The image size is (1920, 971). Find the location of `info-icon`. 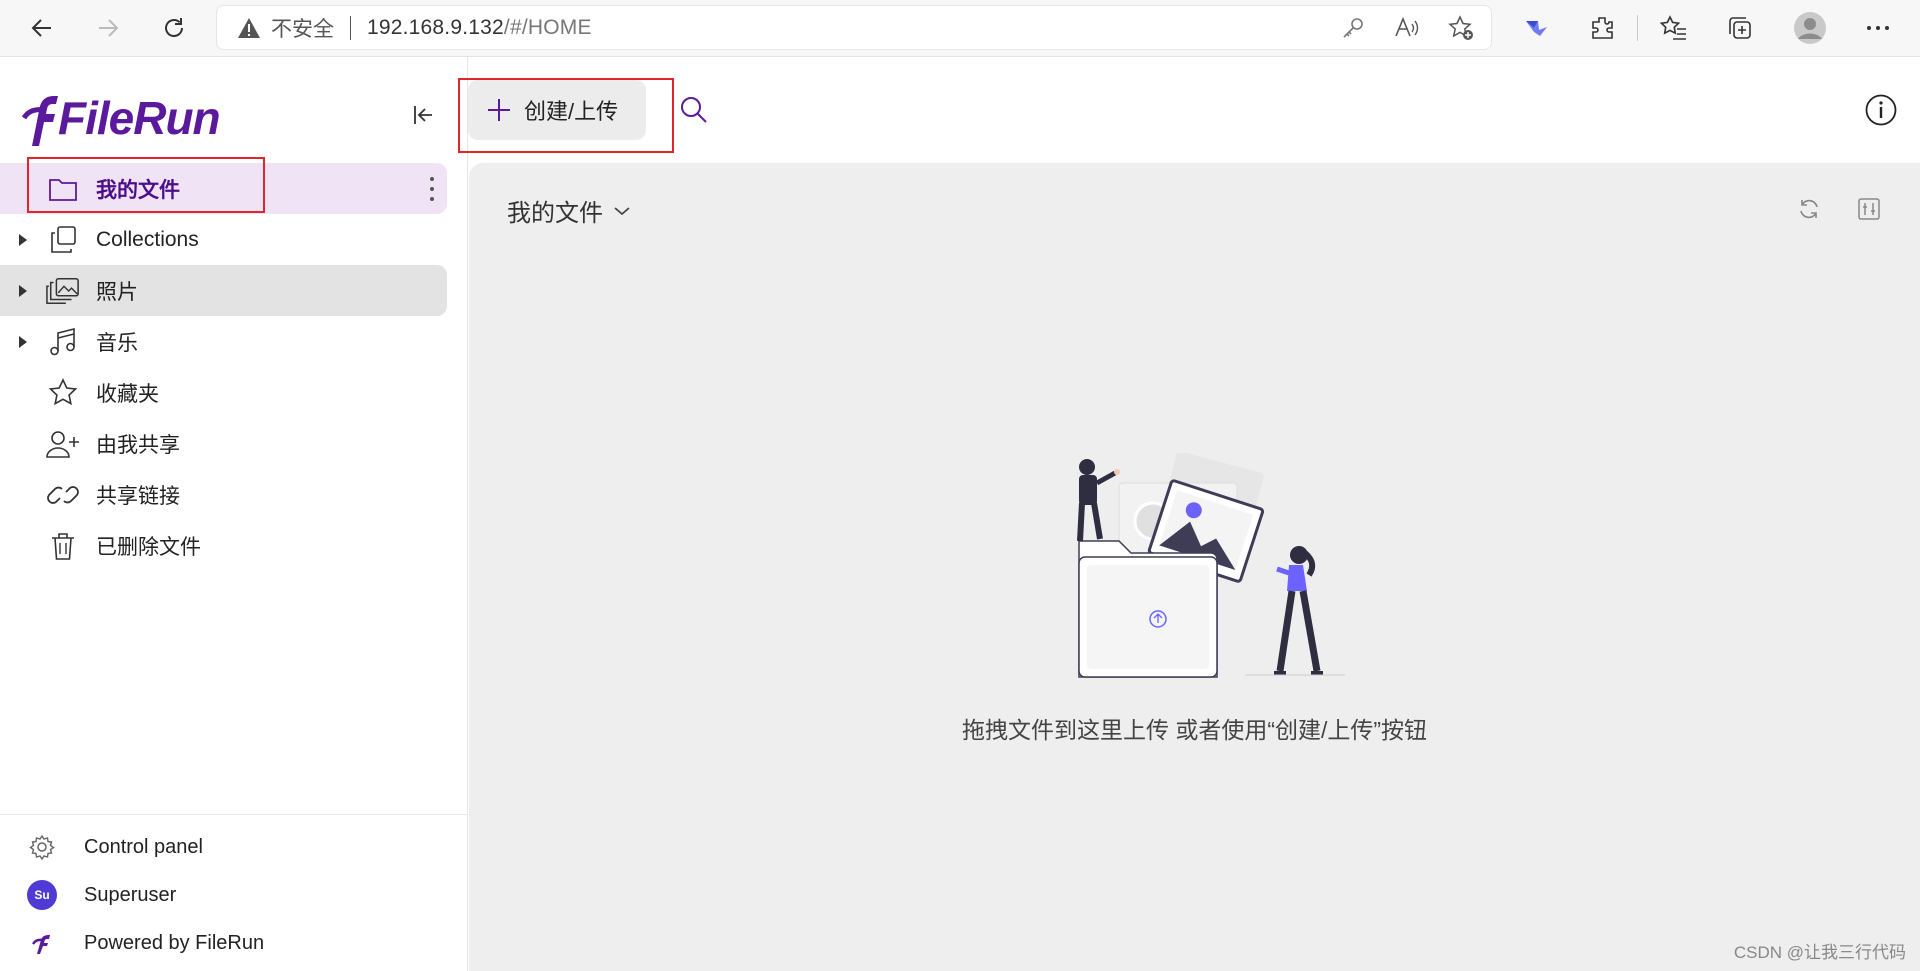

info-icon is located at coordinates (1881, 110).